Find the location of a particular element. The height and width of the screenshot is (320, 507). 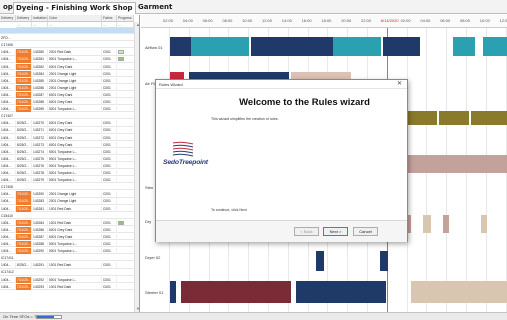

cell-inv: 143283 is located at coordinates (40, 201).